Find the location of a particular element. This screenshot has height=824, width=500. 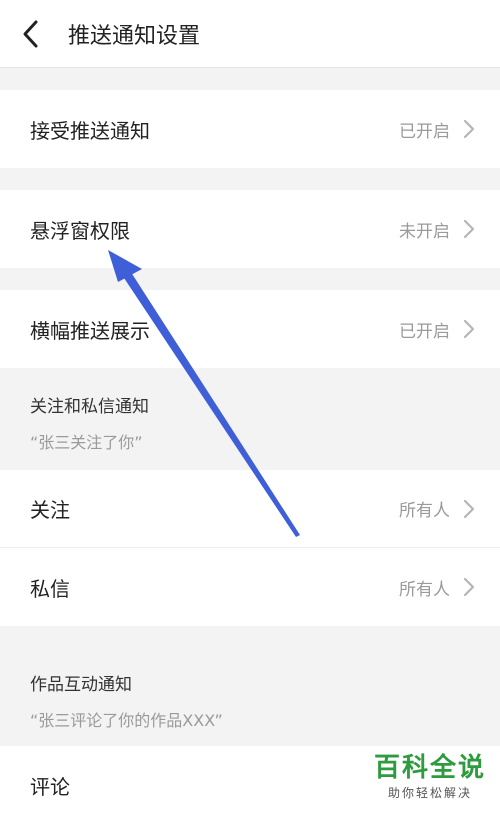

section-subtitle: “张三评论了你的作品XXX” is located at coordinates (126, 720).